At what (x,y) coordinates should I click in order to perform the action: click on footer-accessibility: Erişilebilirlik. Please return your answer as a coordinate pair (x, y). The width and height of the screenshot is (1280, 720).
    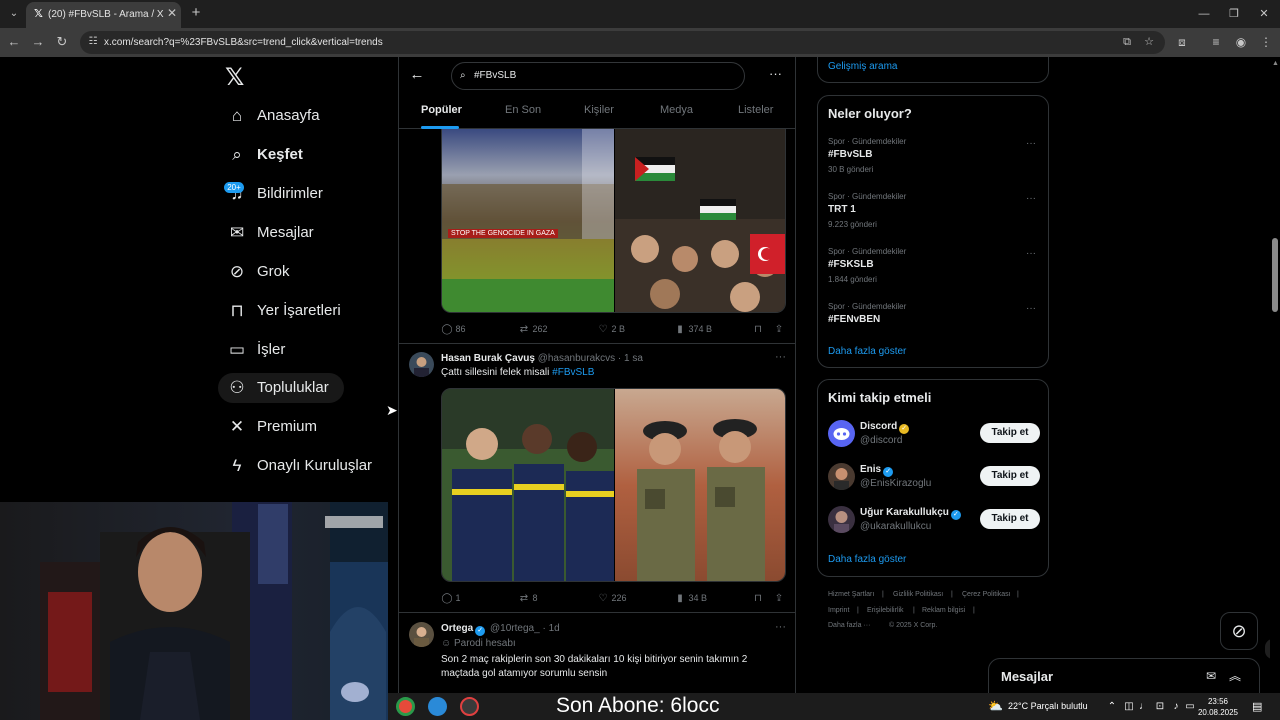
    Looking at the image, I should click on (885, 610).